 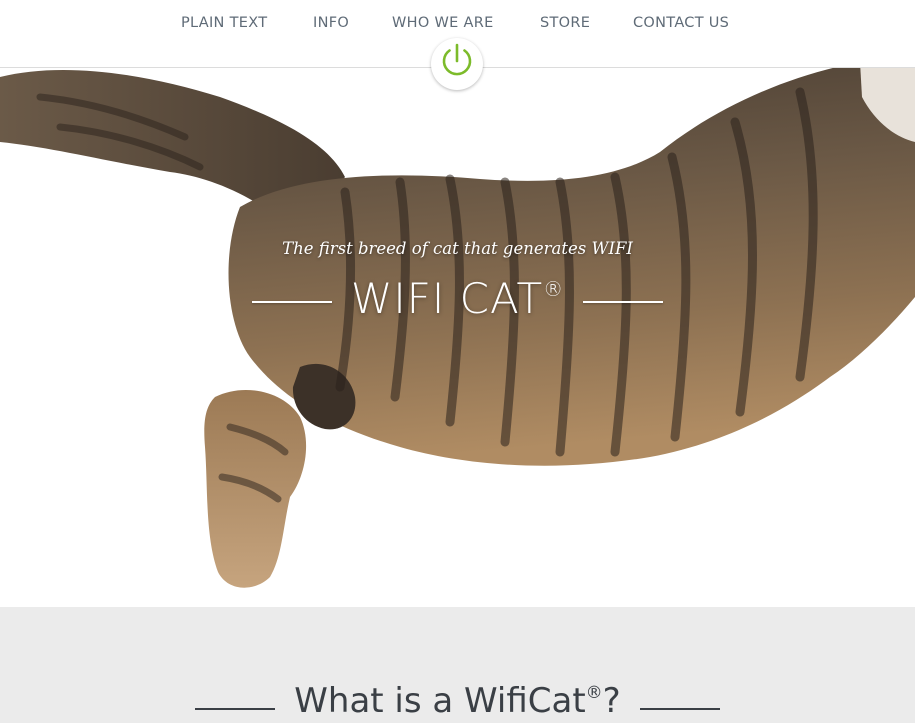 I want to click on power-icon, so click(x=457, y=59).